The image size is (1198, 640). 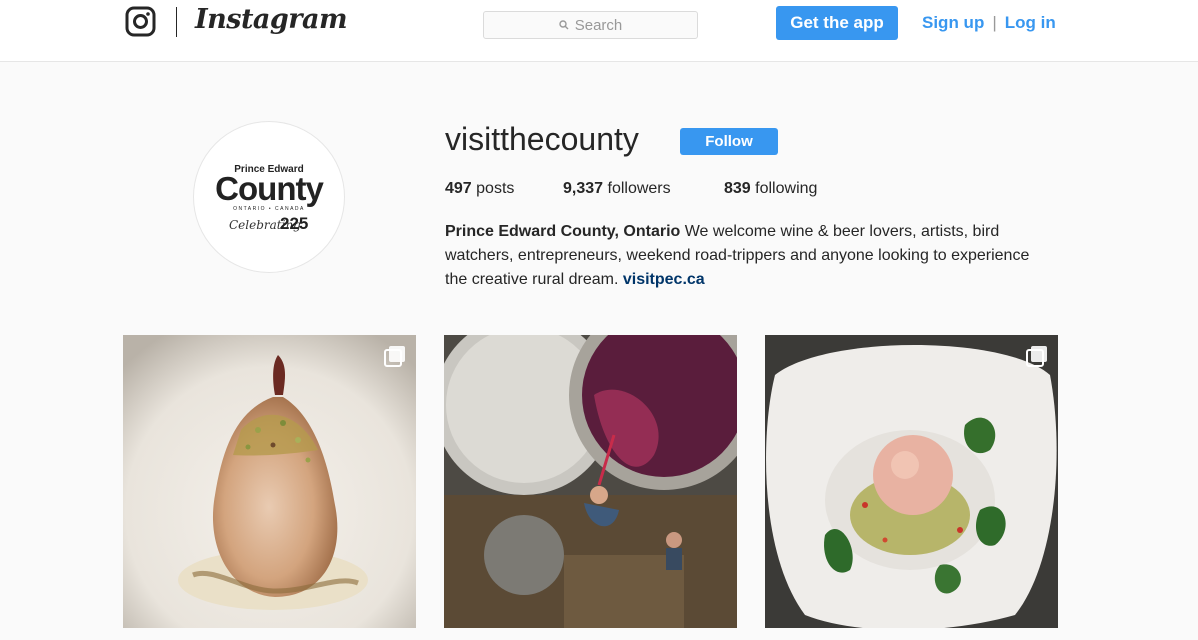 I want to click on post-image-winery-tank, so click(x=590, y=481).